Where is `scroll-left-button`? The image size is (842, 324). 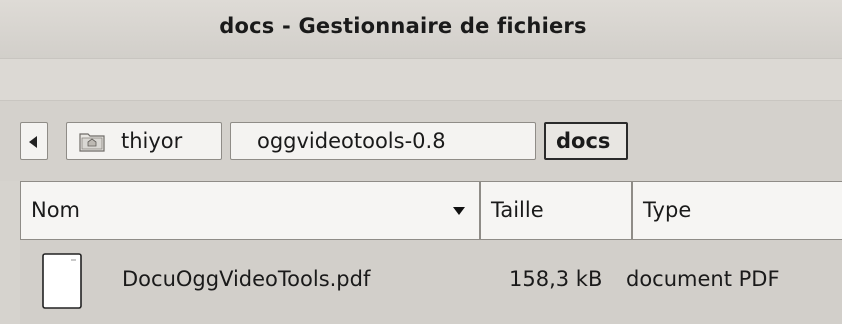 scroll-left-button is located at coordinates (34, 141).